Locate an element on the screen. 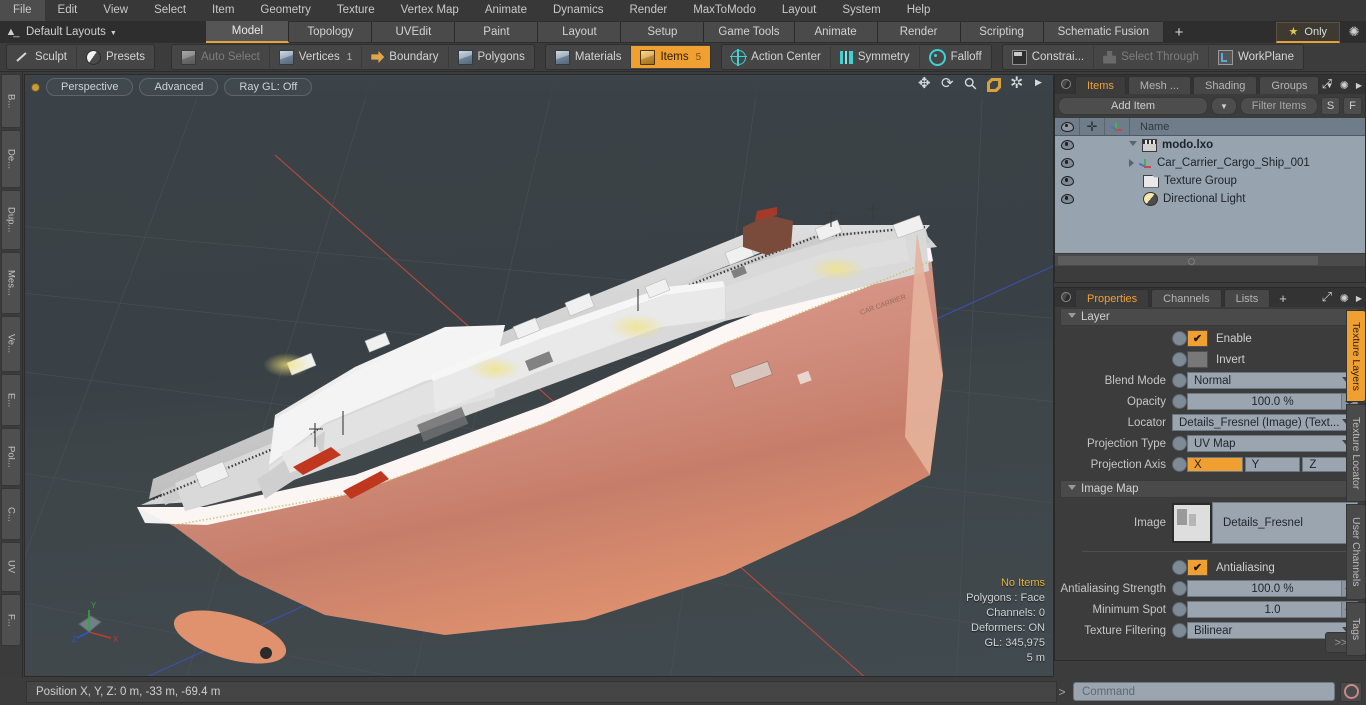 The height and width of the screenshot is (705, 1366). enable-knob is located at coordinates (1179, 338).